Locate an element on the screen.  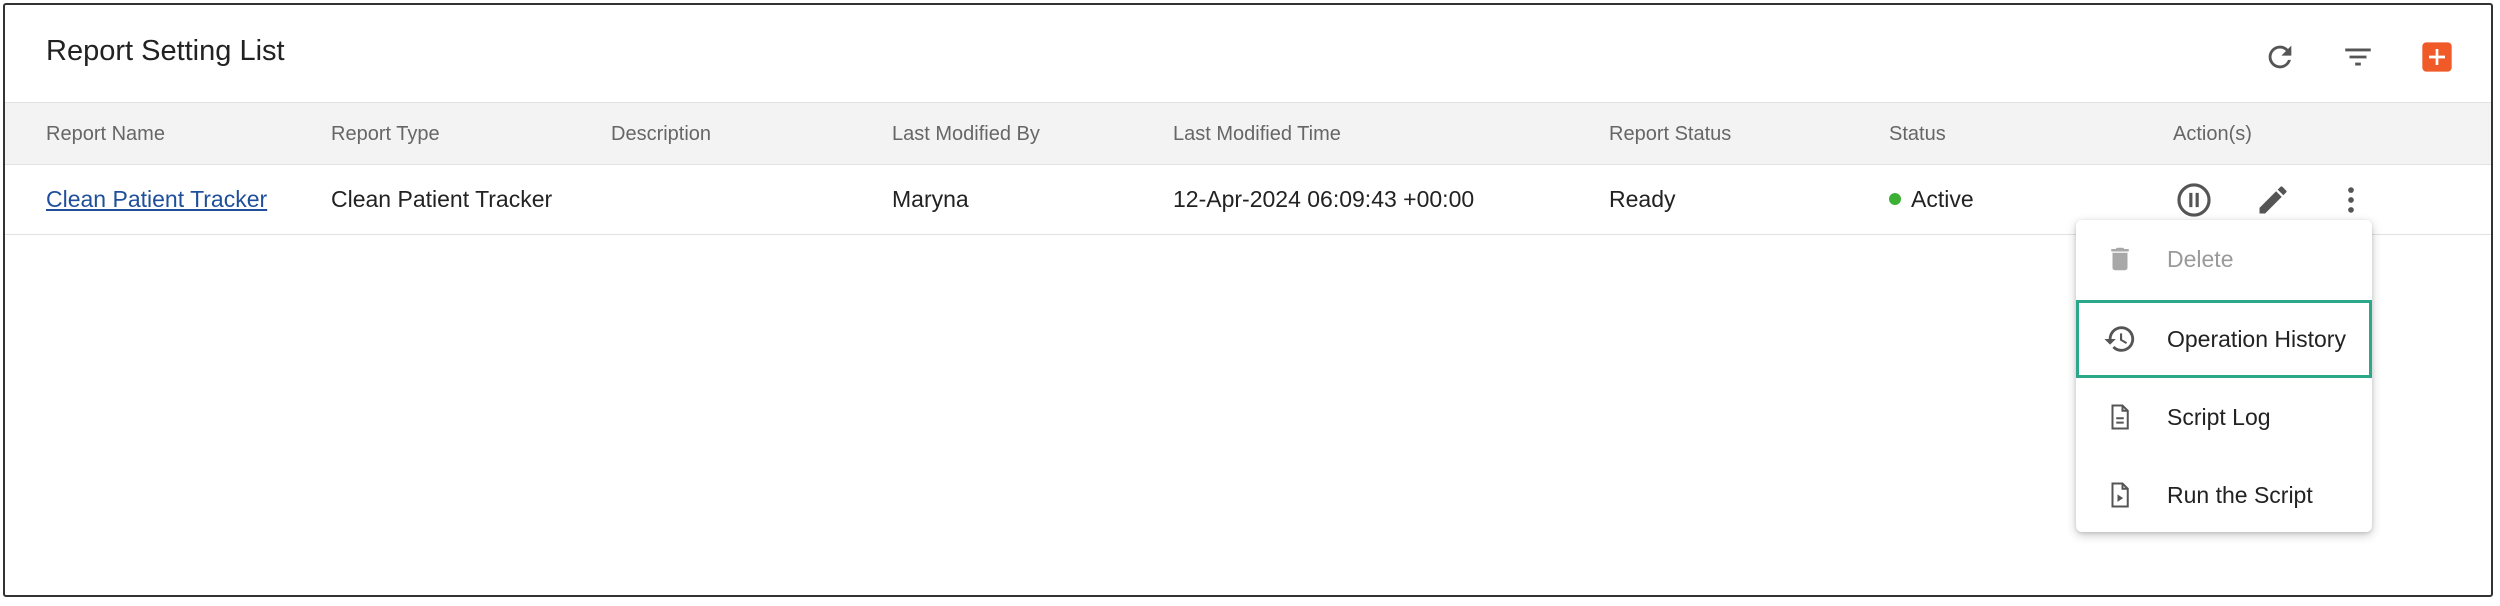
trash-icon is located at coordinates (2120, 259).